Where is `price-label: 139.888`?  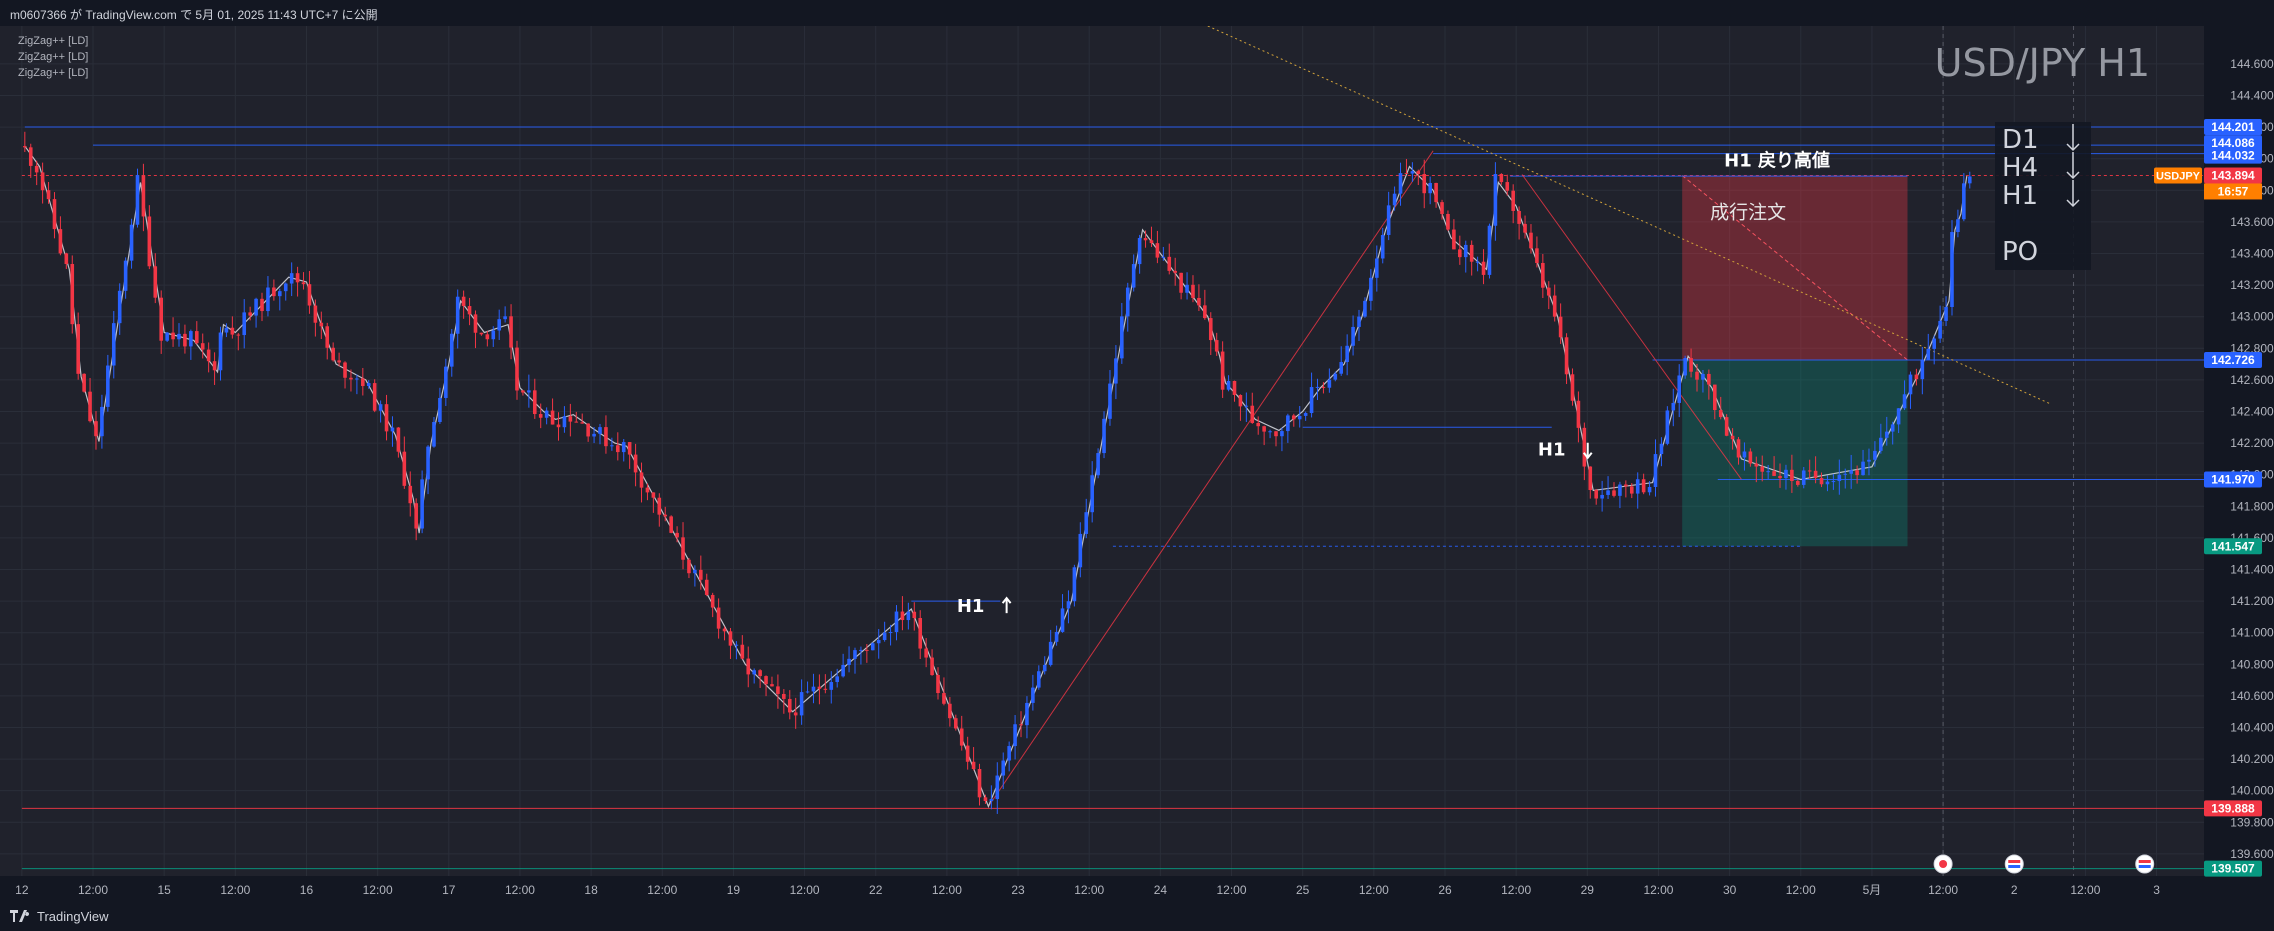 price-label: 139.888 is located at coordinates (2233, 808).